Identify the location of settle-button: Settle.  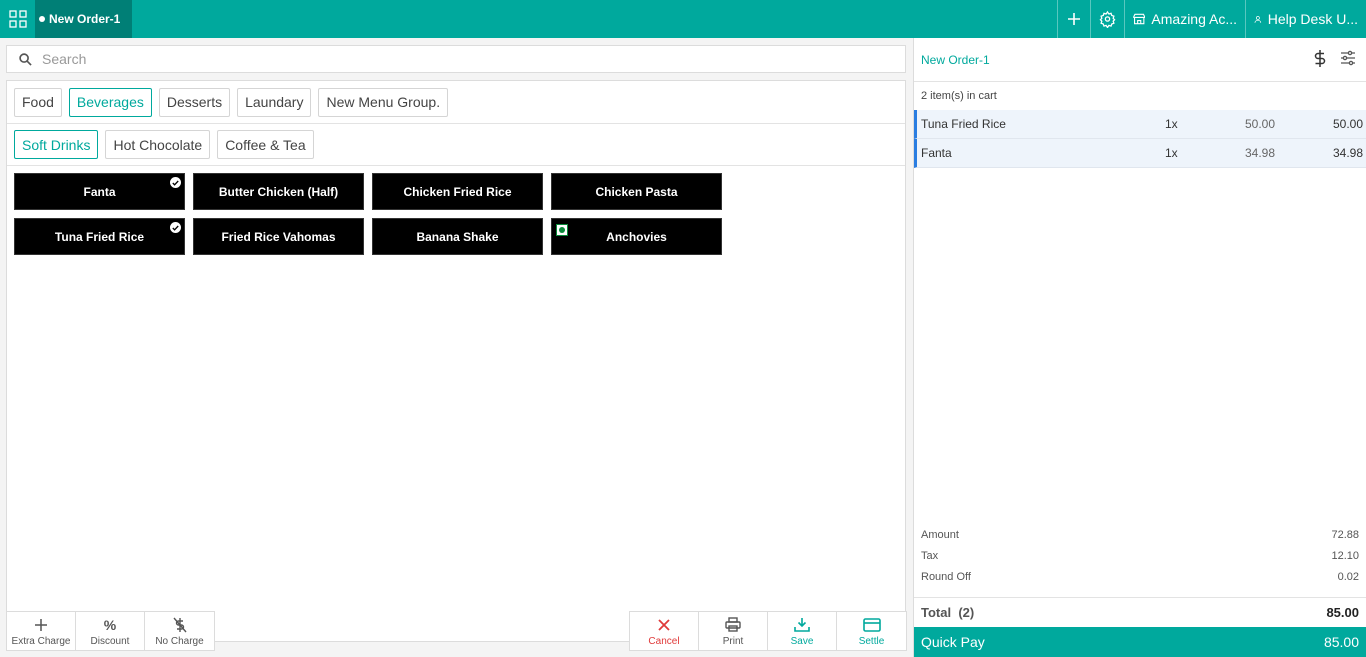
(871, 631).